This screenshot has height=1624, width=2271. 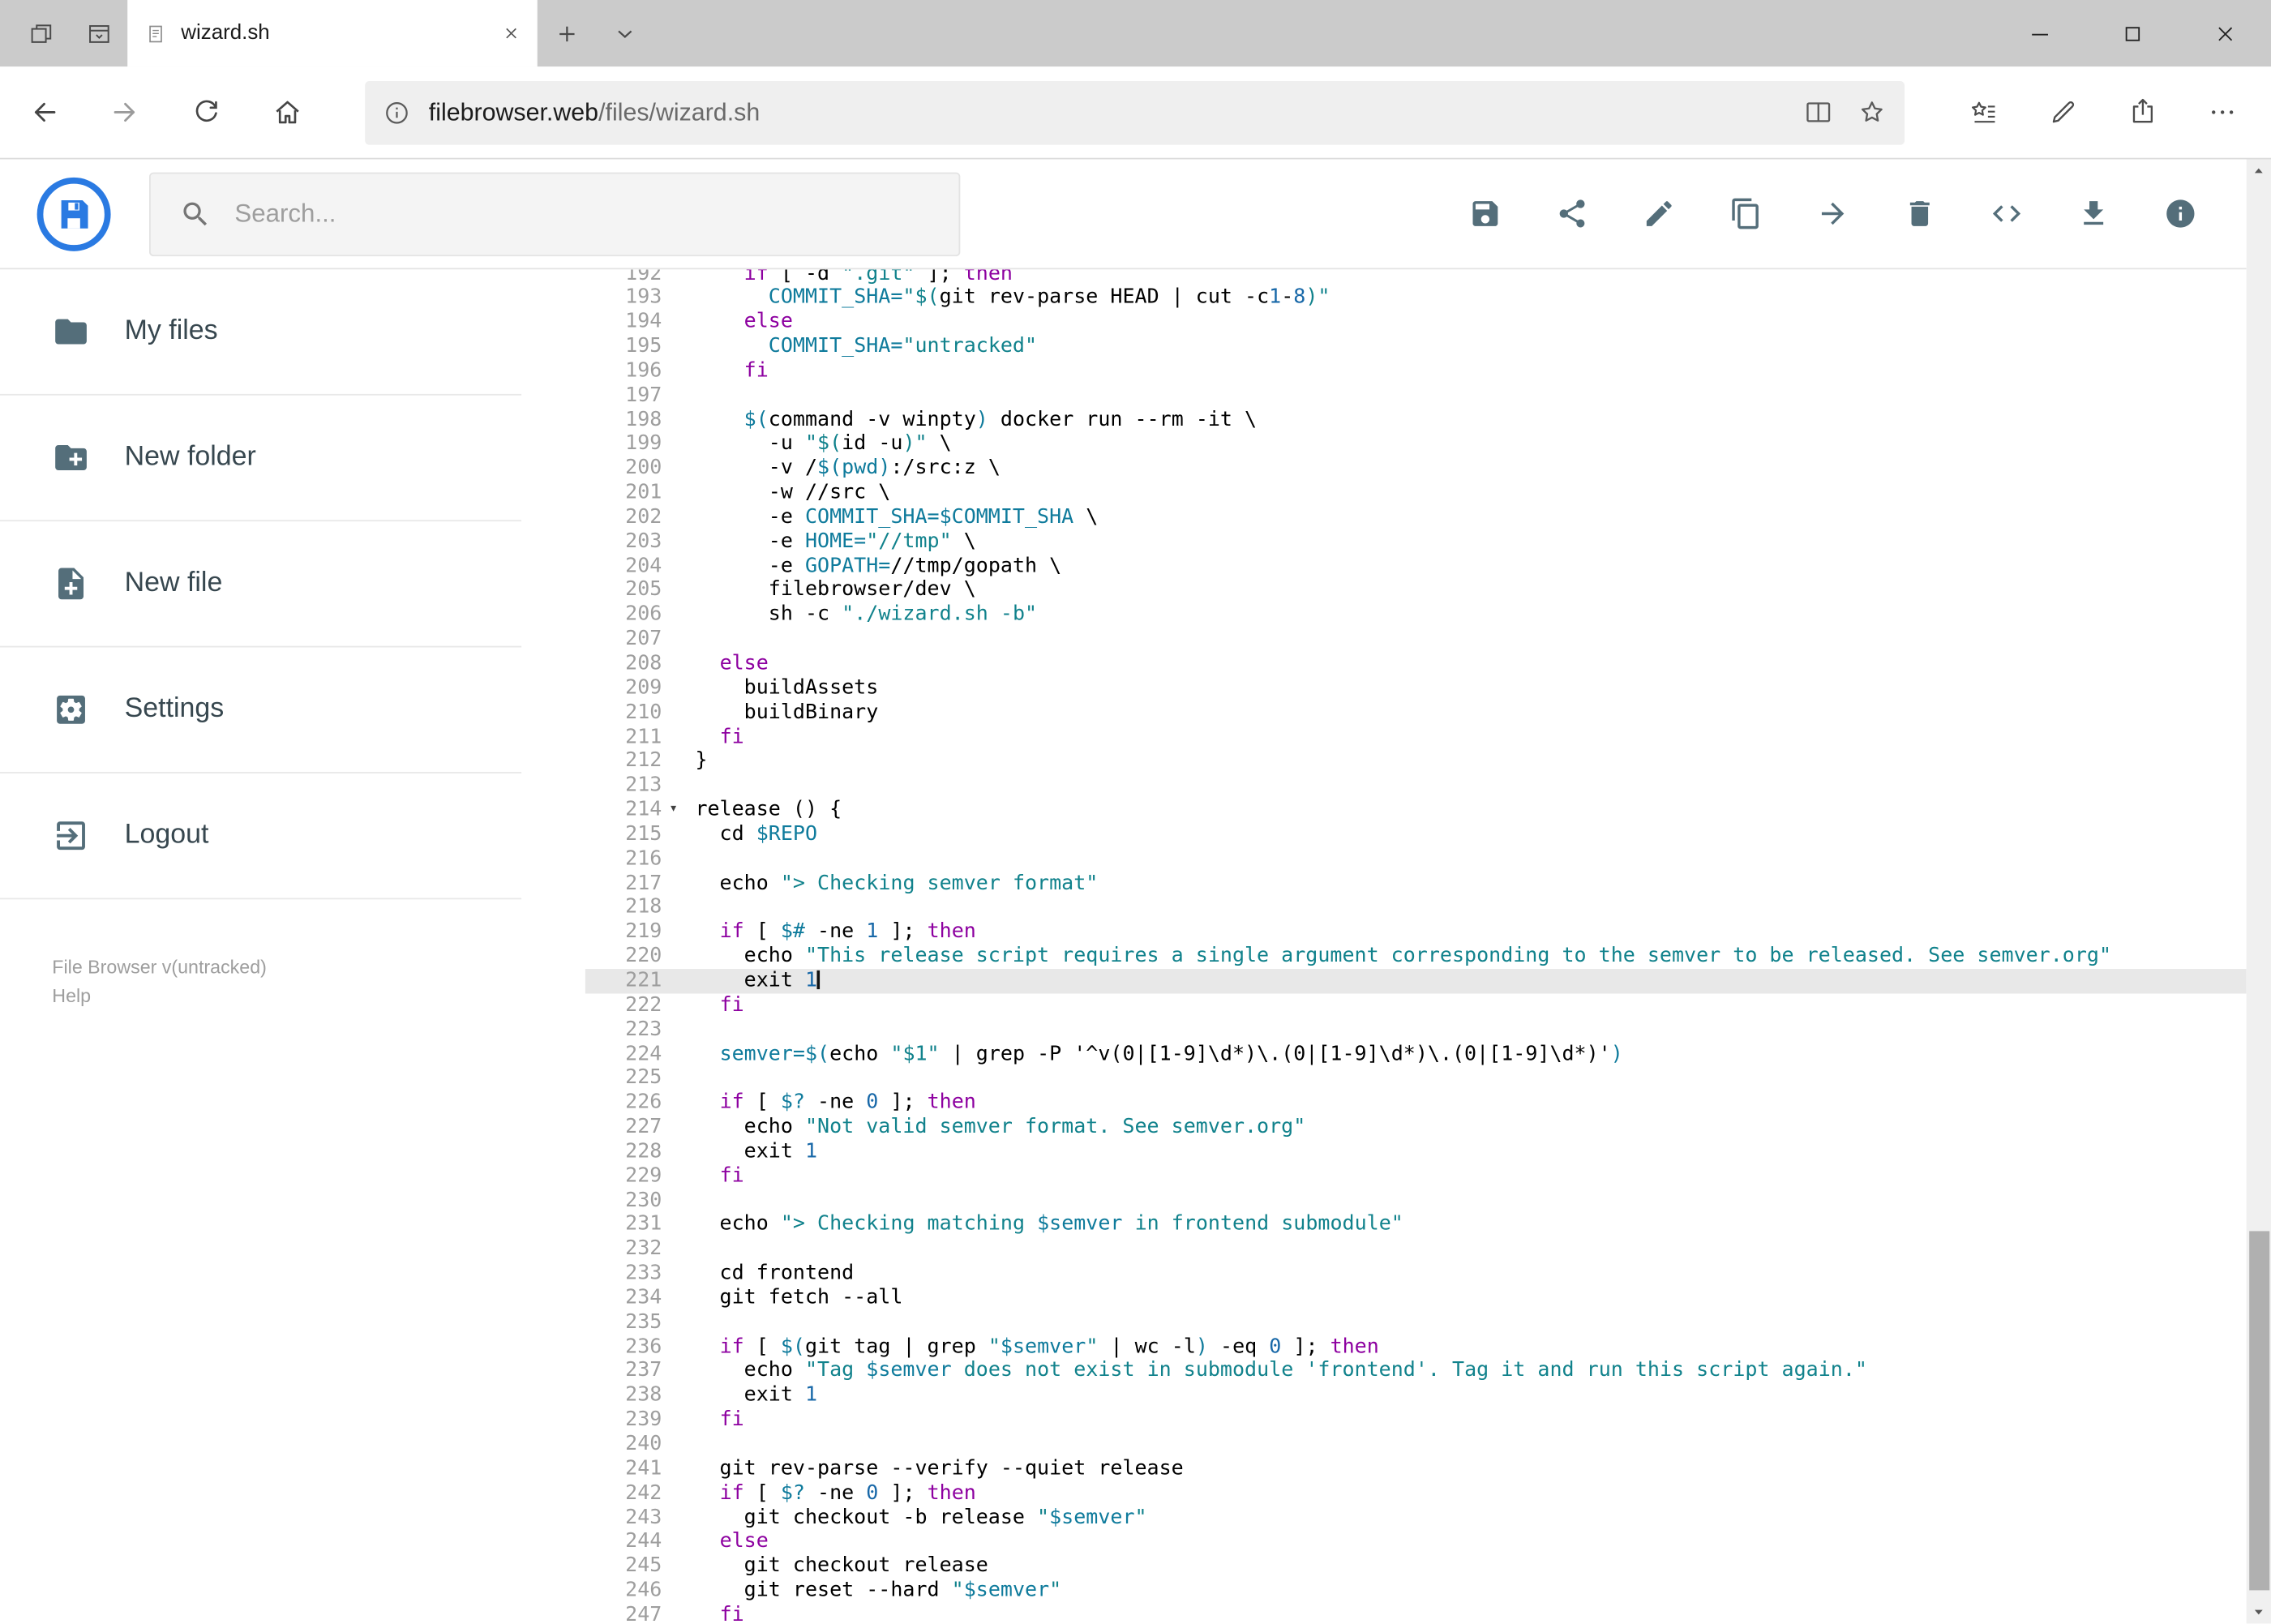 What do you see at coordinates (206, 112) in the screenshot?
I see `refresh-button` at bounding box center [206, 112].